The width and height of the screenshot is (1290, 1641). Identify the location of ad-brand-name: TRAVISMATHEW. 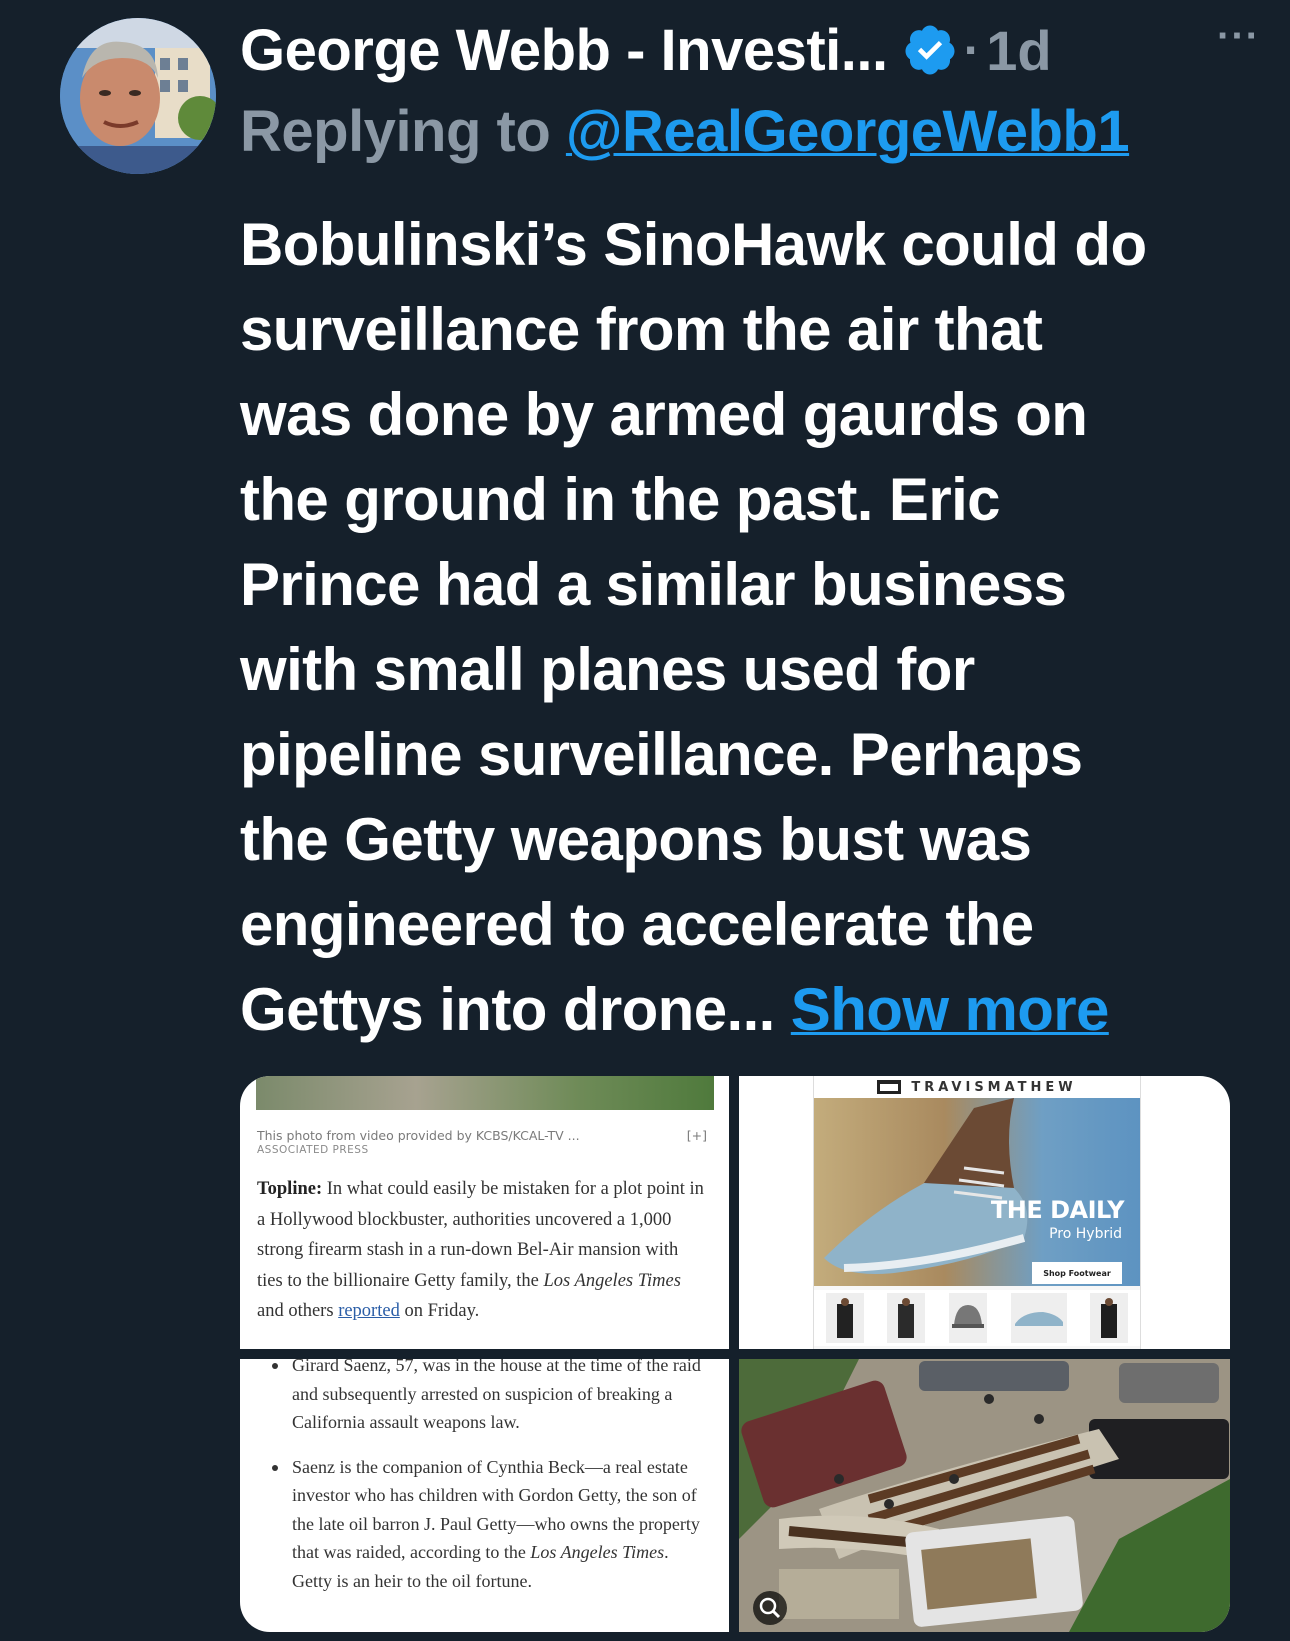
(994, 1087).